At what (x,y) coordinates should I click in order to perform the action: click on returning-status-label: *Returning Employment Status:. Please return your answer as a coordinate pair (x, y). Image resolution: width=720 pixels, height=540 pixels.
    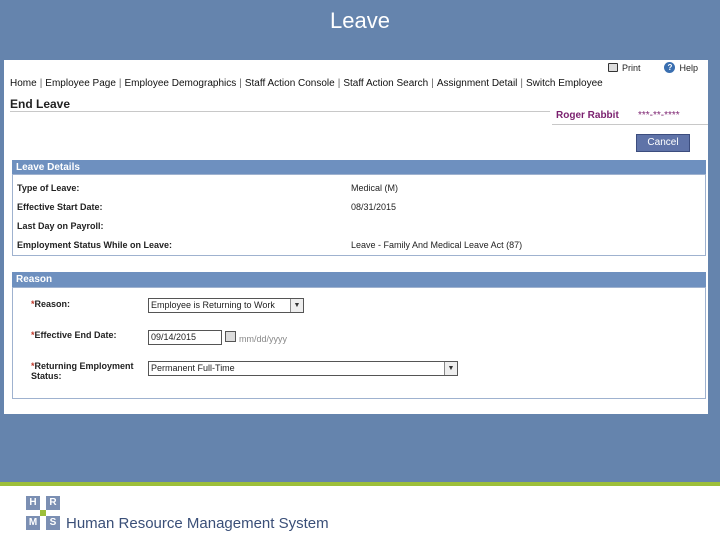
    Looking at the image, I should click on (82, 371).